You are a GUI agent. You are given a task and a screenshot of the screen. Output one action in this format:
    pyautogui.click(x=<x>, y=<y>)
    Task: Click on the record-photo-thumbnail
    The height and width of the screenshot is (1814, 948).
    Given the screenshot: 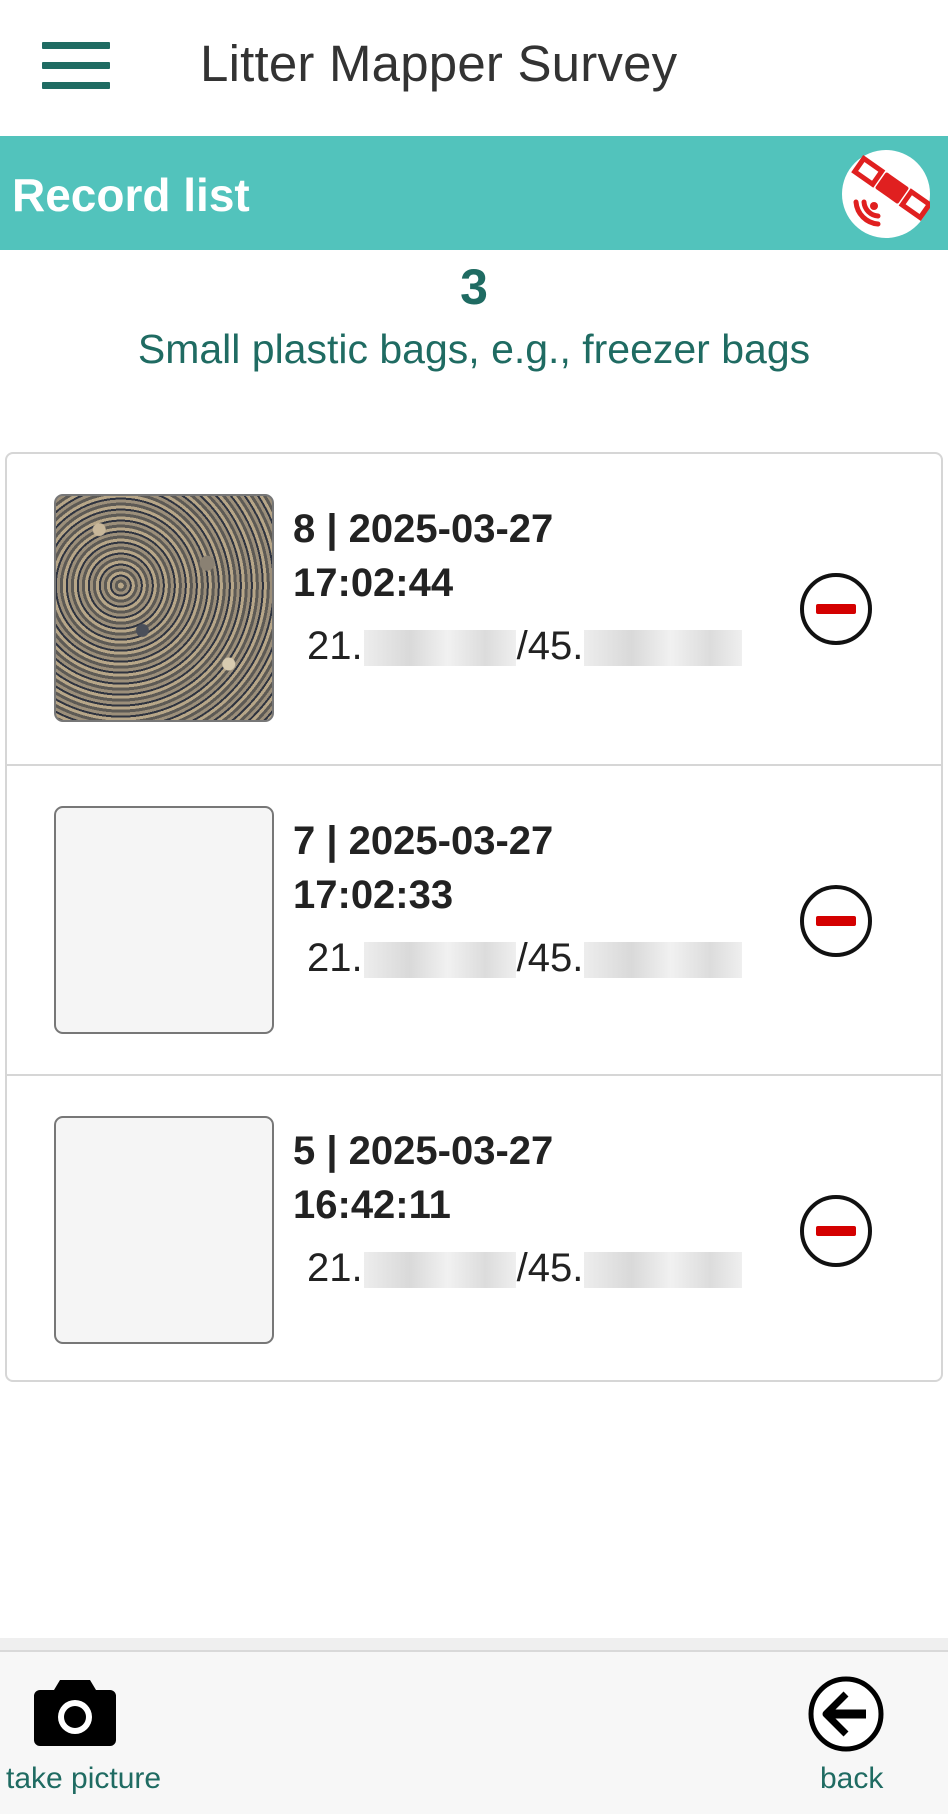 What is the action you would take?
    pyautogui.click(x=164, y=608)
    